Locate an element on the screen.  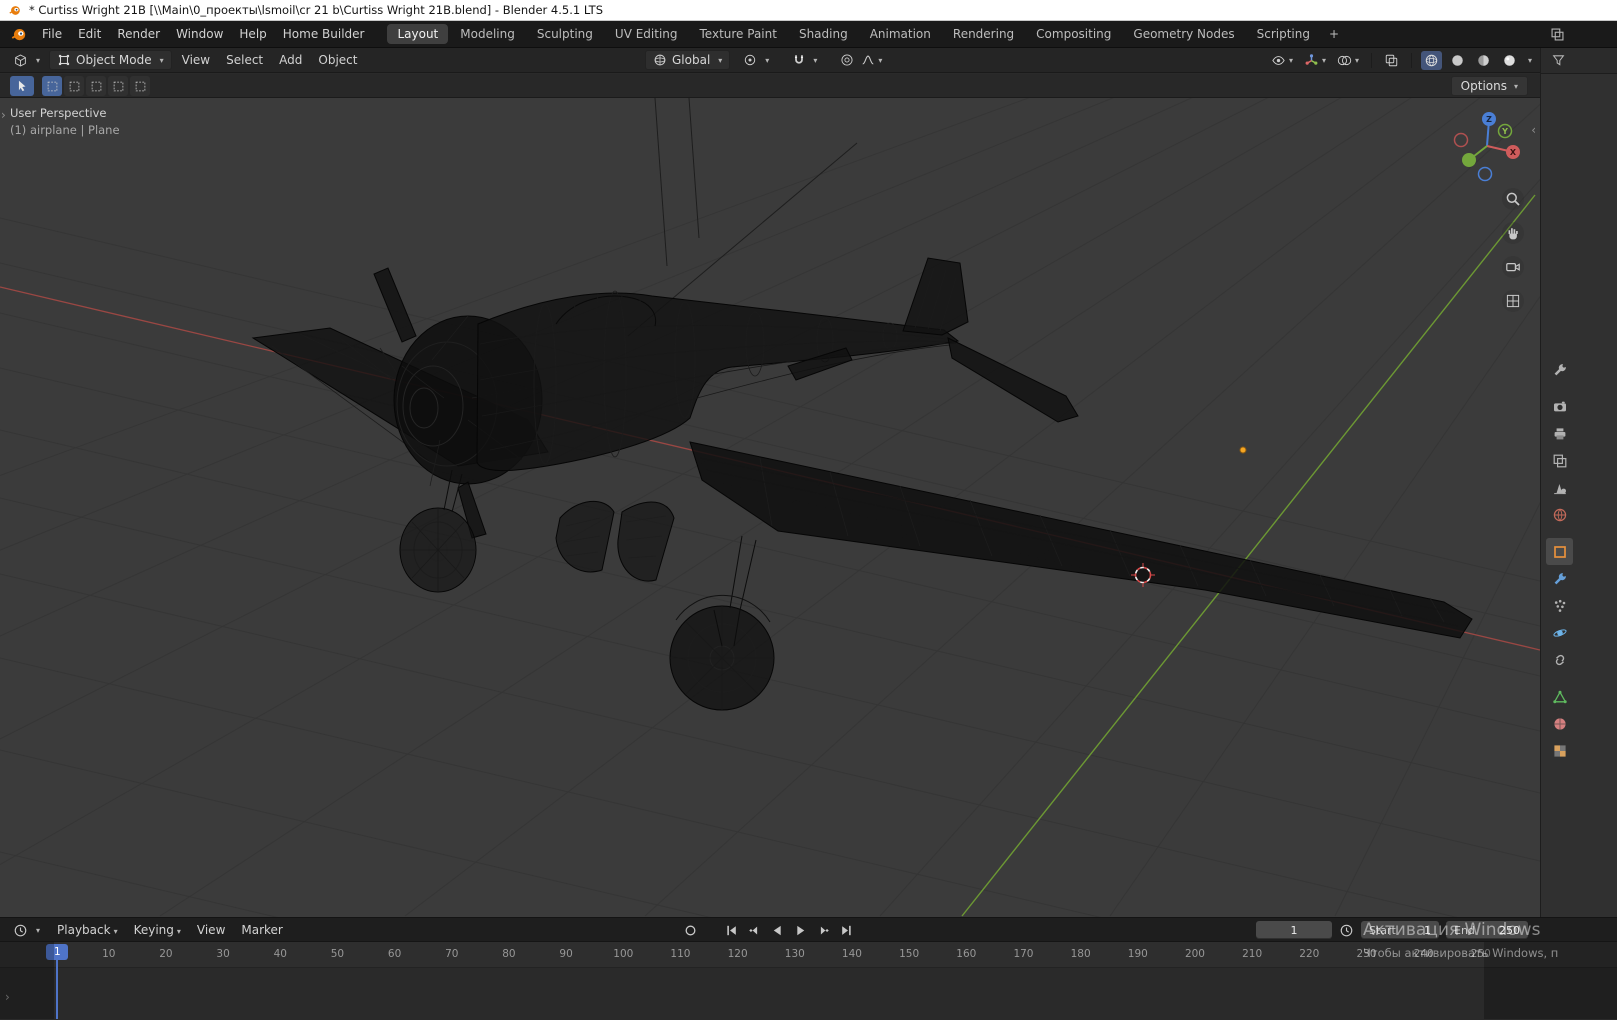
properties-tab-view-layer is located at coordinates (1559, 460).